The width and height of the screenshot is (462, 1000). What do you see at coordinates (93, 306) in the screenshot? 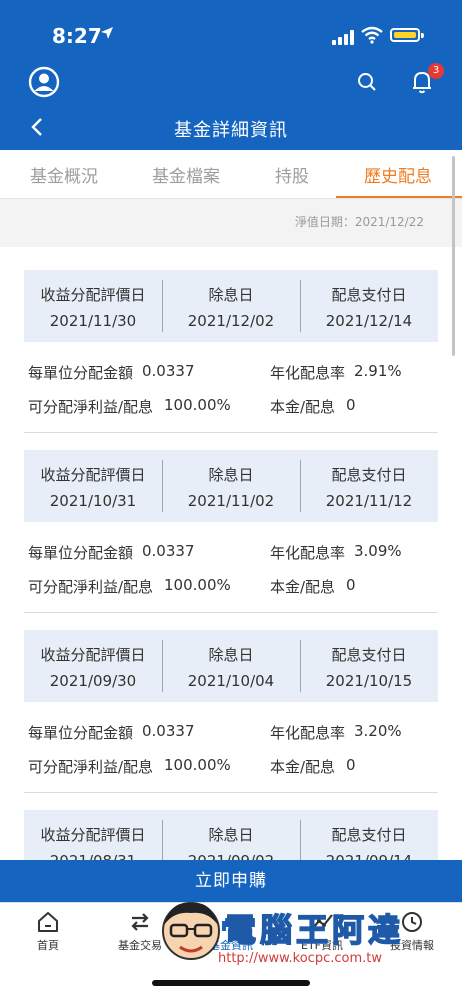
I see `eval-date-column: 收益分配評價日 2021/11/30` at bounding box center [93, 306].